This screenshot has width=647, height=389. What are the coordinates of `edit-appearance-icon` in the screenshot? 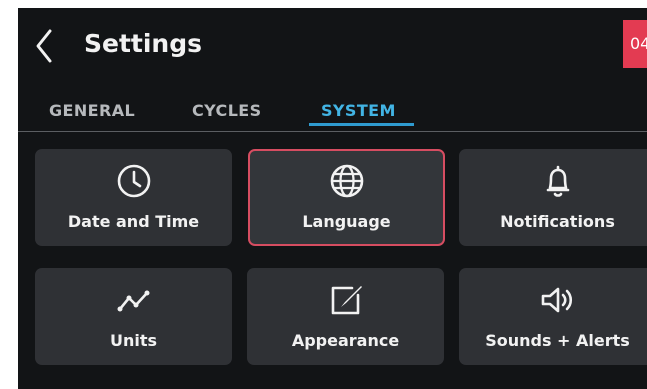 It's located at (346, 300).